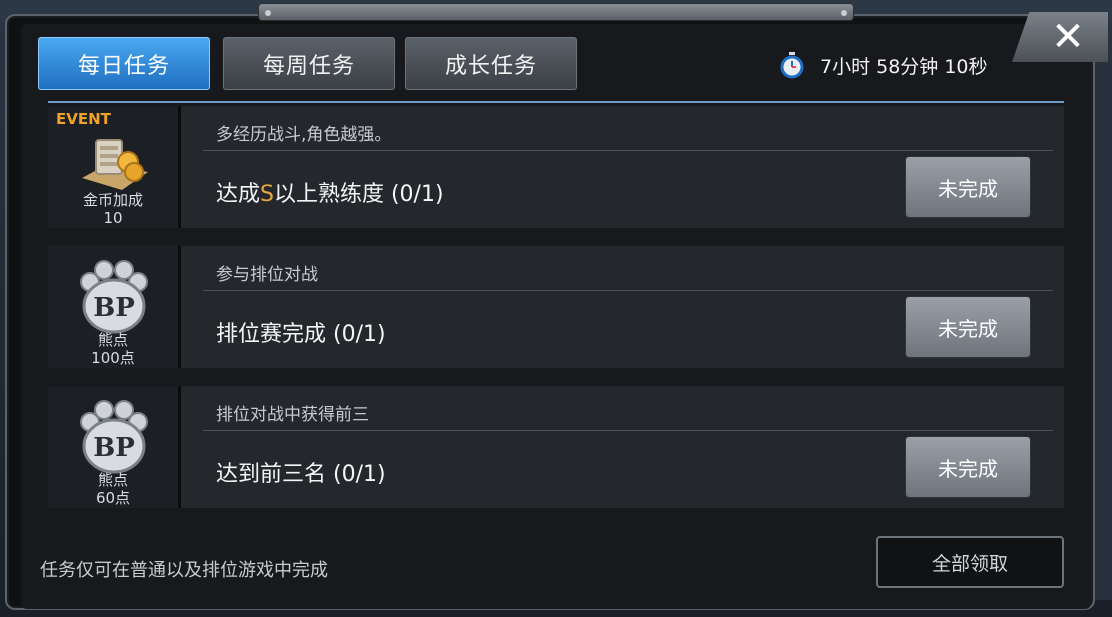  I want to click on stopwatch-icon, so click(792, 65).